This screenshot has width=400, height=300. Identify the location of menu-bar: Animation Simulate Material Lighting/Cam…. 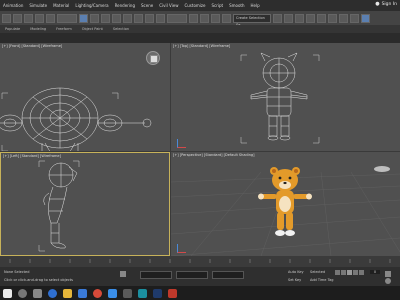
(200, 5).